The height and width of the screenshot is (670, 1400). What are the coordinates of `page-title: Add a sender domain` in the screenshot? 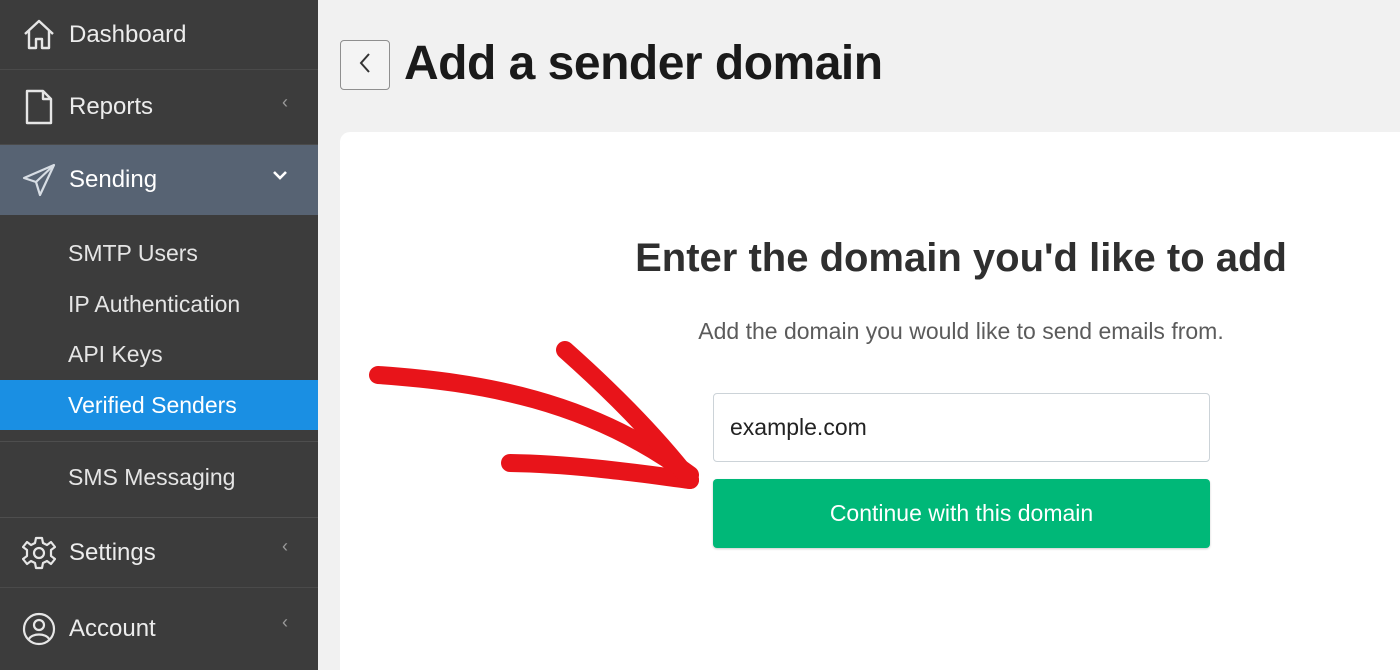 It's located at (643, 63).